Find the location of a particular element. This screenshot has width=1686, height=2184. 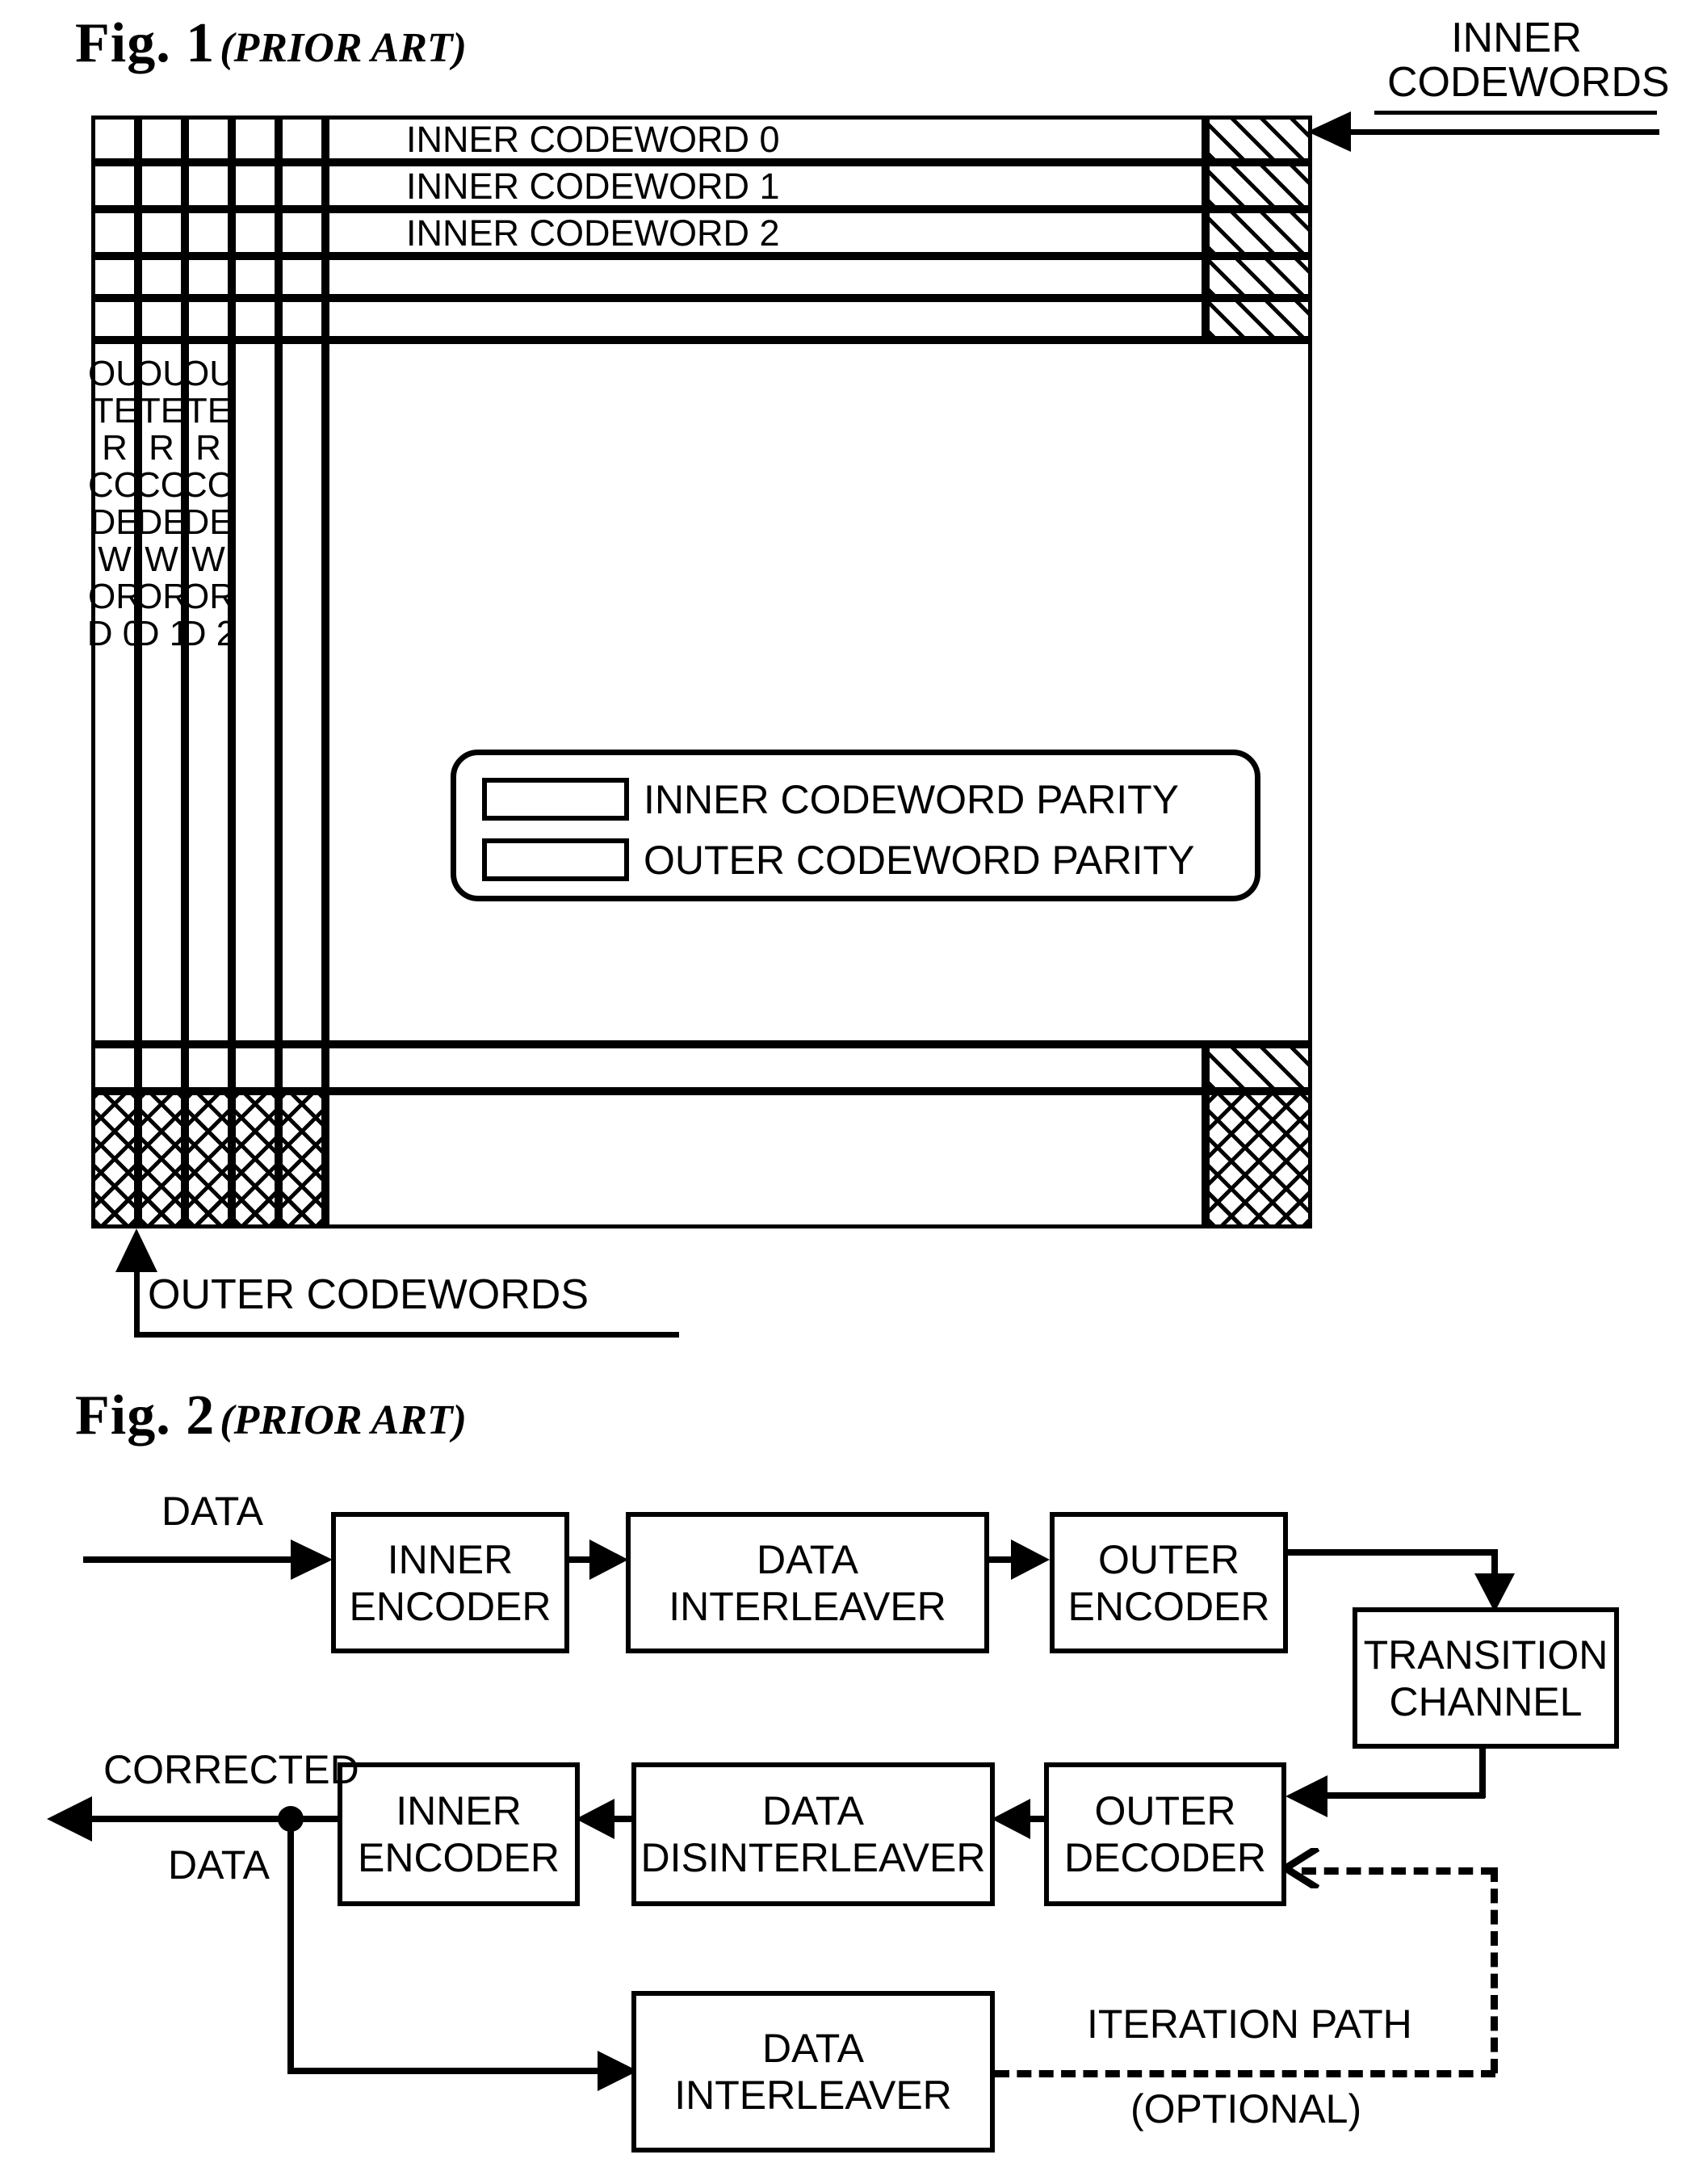

inner-codeword-label-1: INNER CODEWORD 1 is located at coordinates (593, 187).